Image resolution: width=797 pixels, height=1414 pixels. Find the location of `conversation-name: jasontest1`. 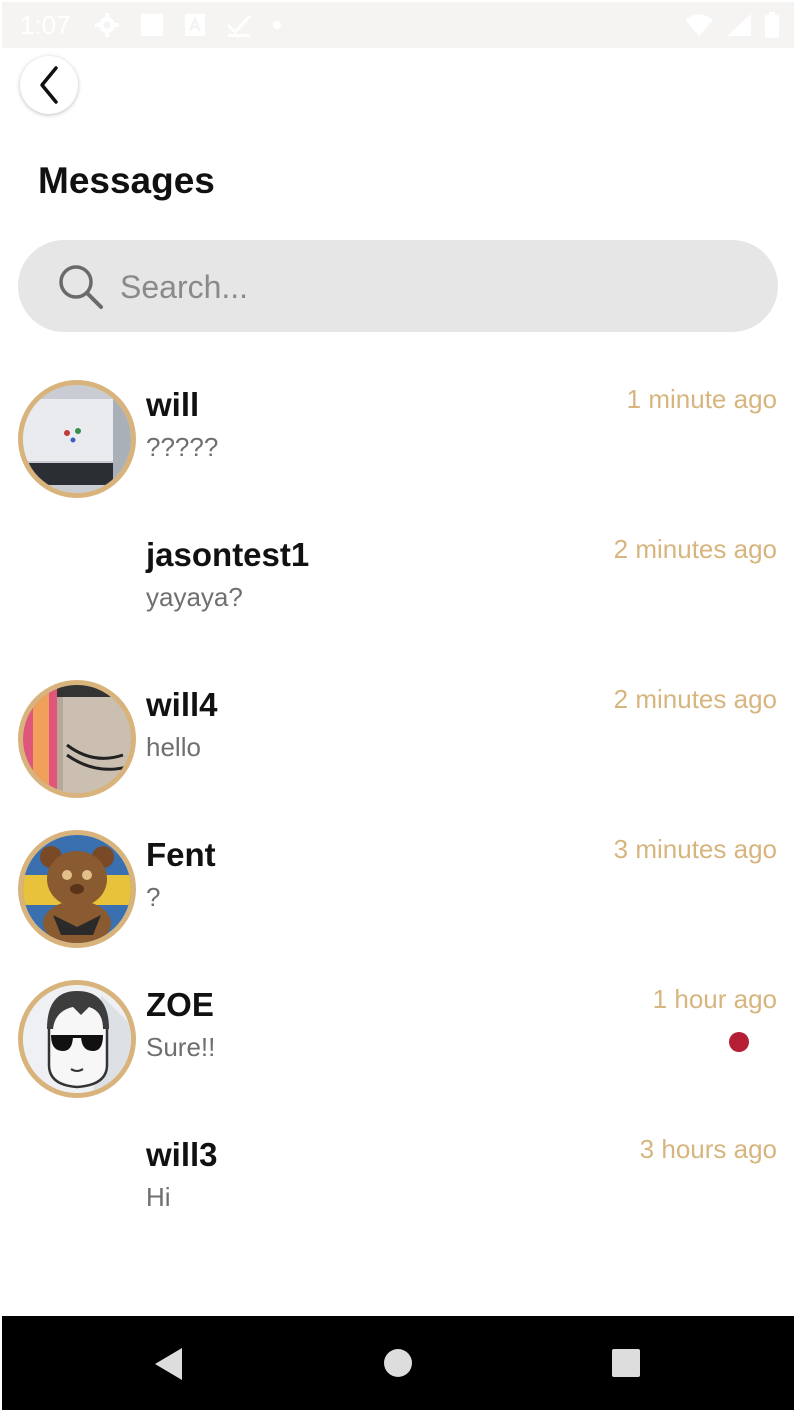

conversation-name: jasontest1 is located at coordinates (228, 554).